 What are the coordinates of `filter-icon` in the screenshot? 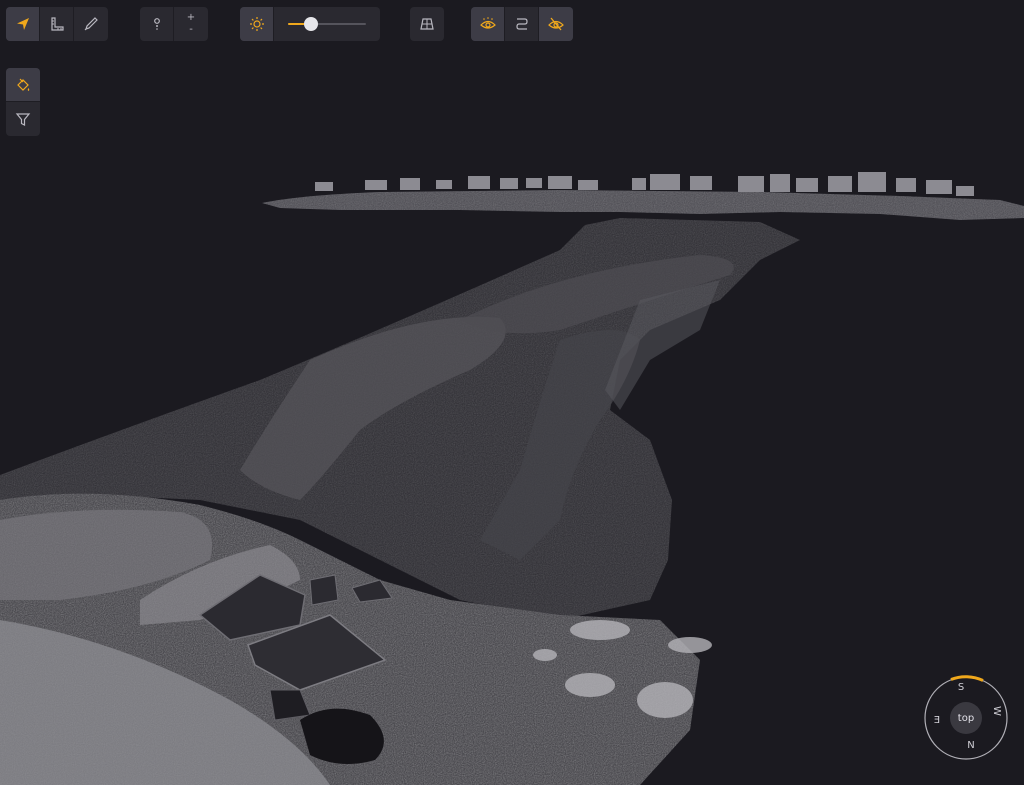 It's located at (23, 119).